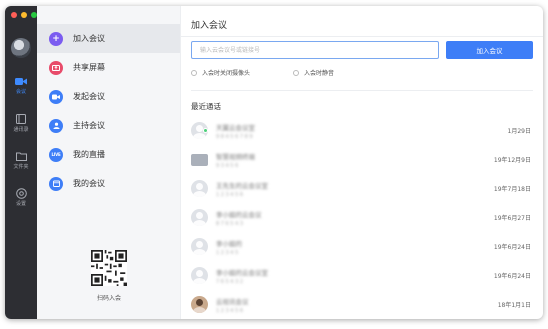 The width and height of the screenshot is (548, 329). I want to click on left-rail: 会议 通讯录 文件夹 设置, so click(21, 162).